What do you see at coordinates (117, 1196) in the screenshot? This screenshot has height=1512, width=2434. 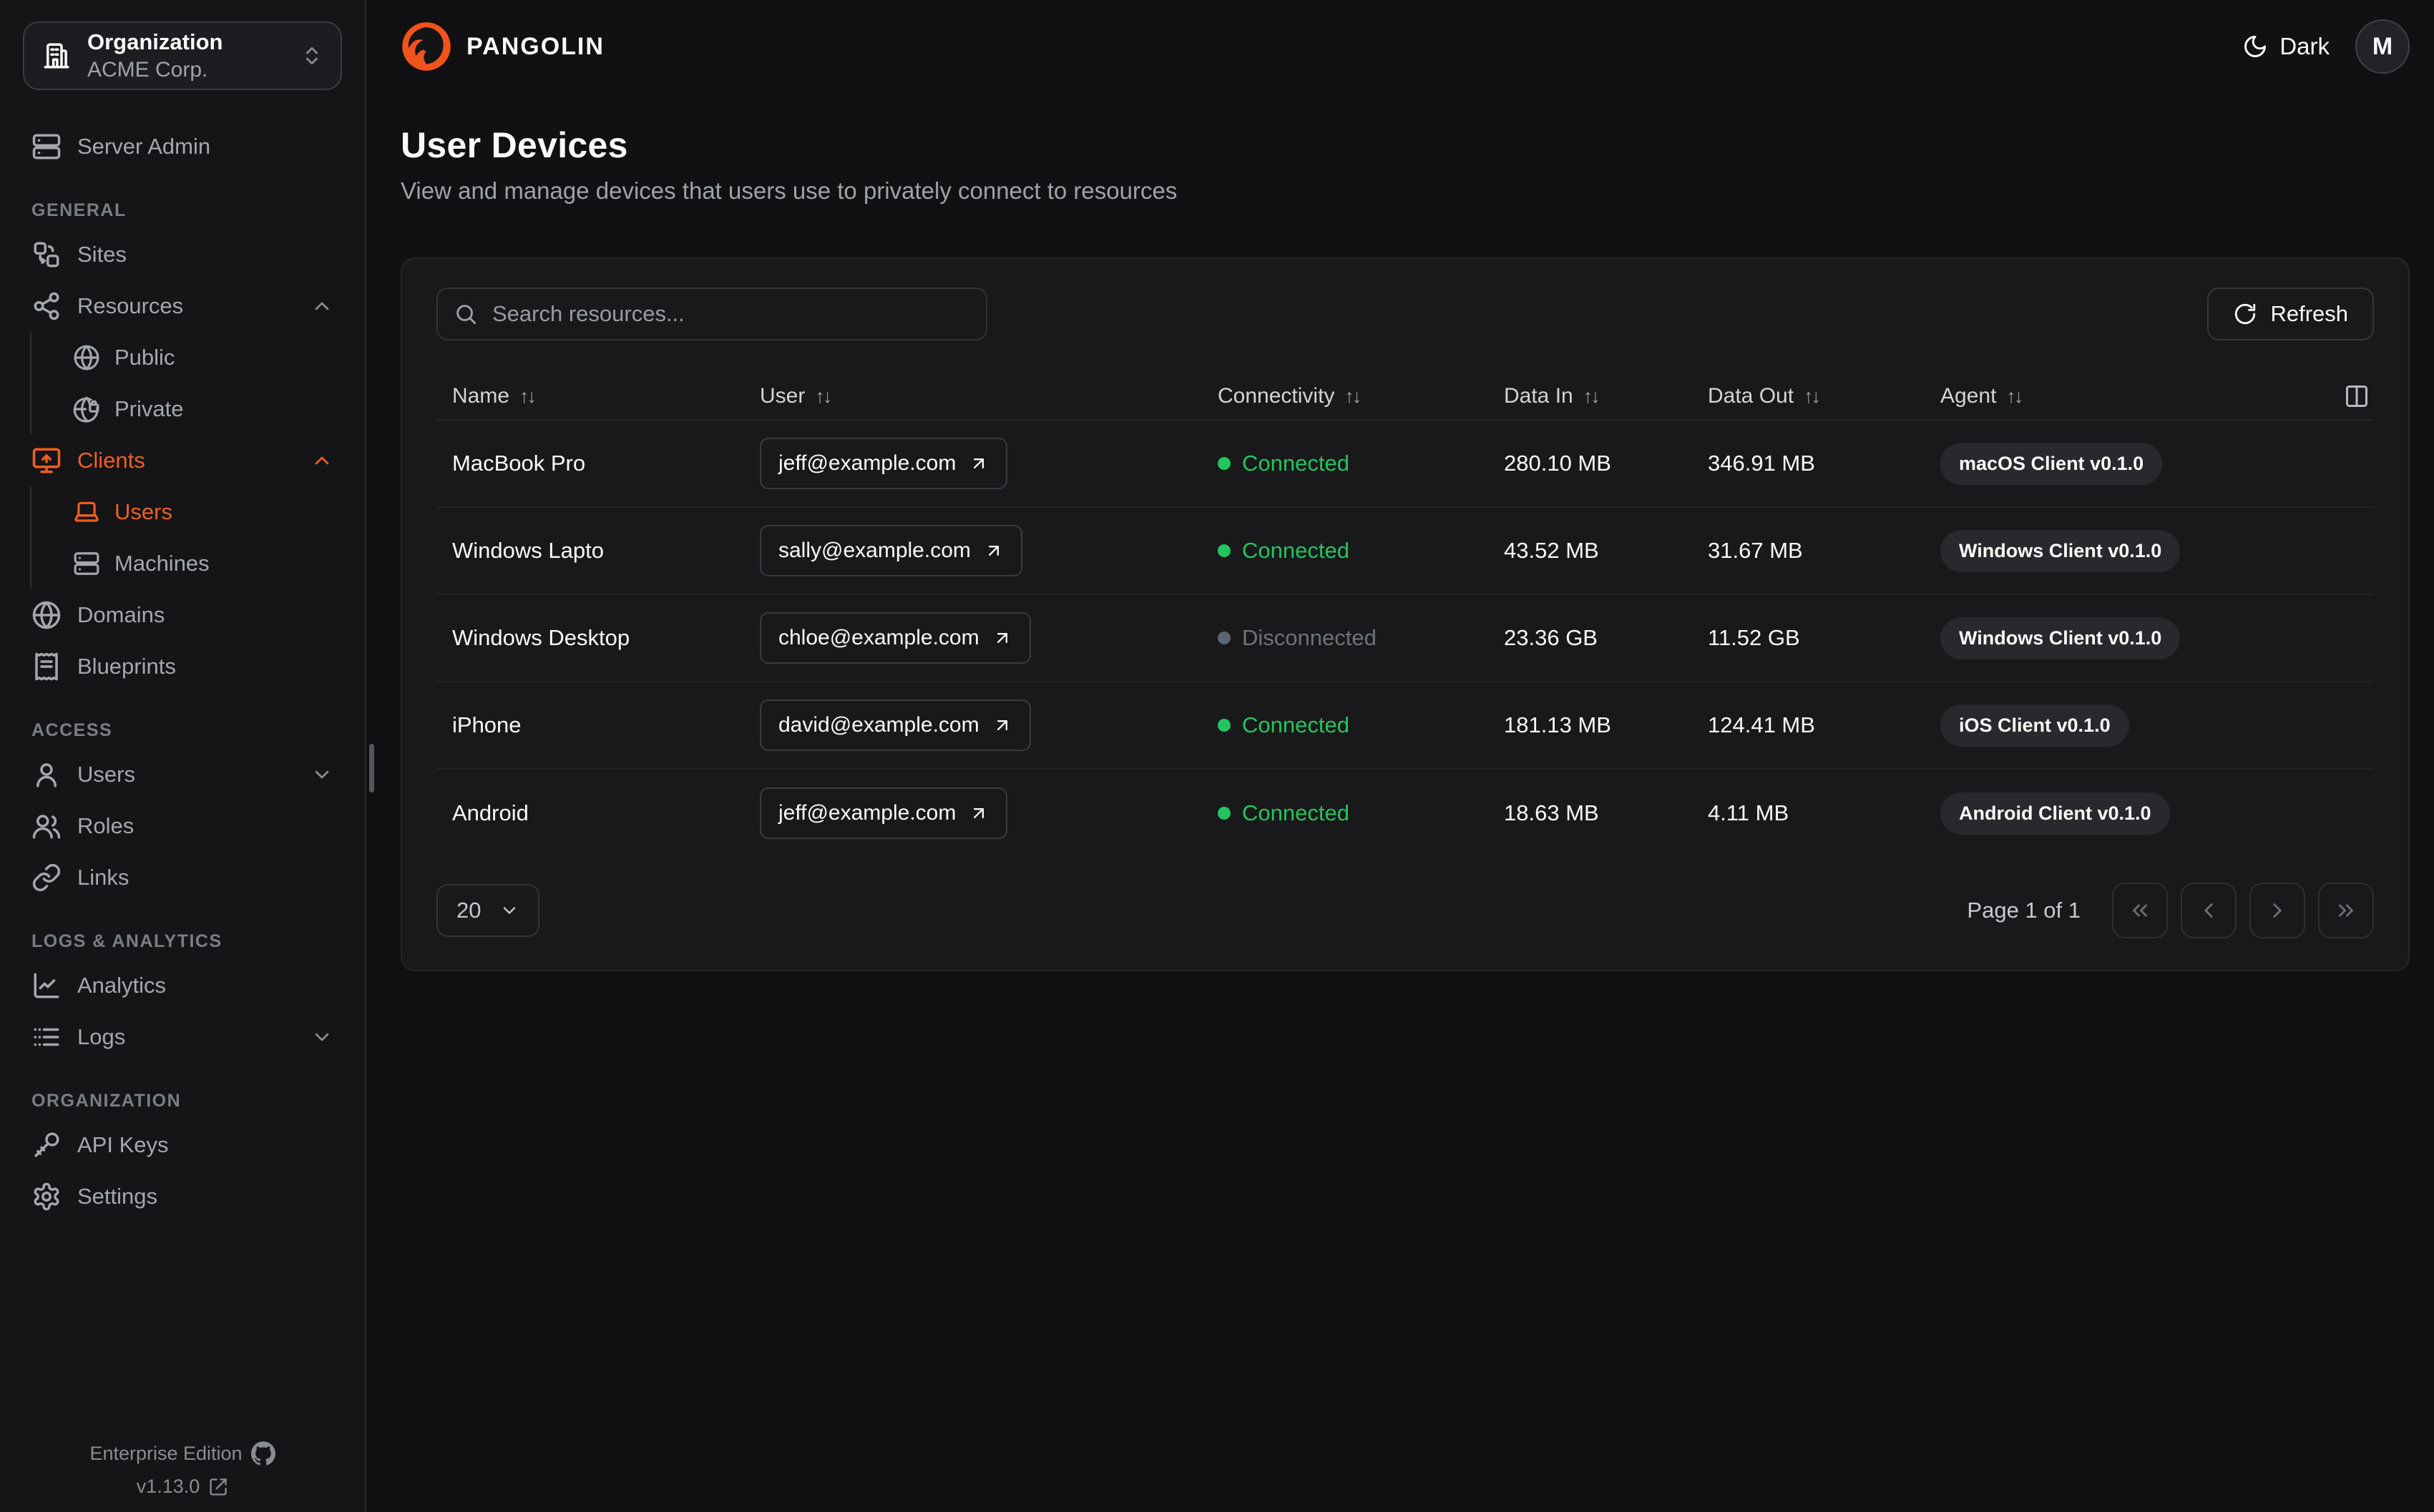 I see `sidebar-item-label: Settings` at bounding box center [117, 1196].